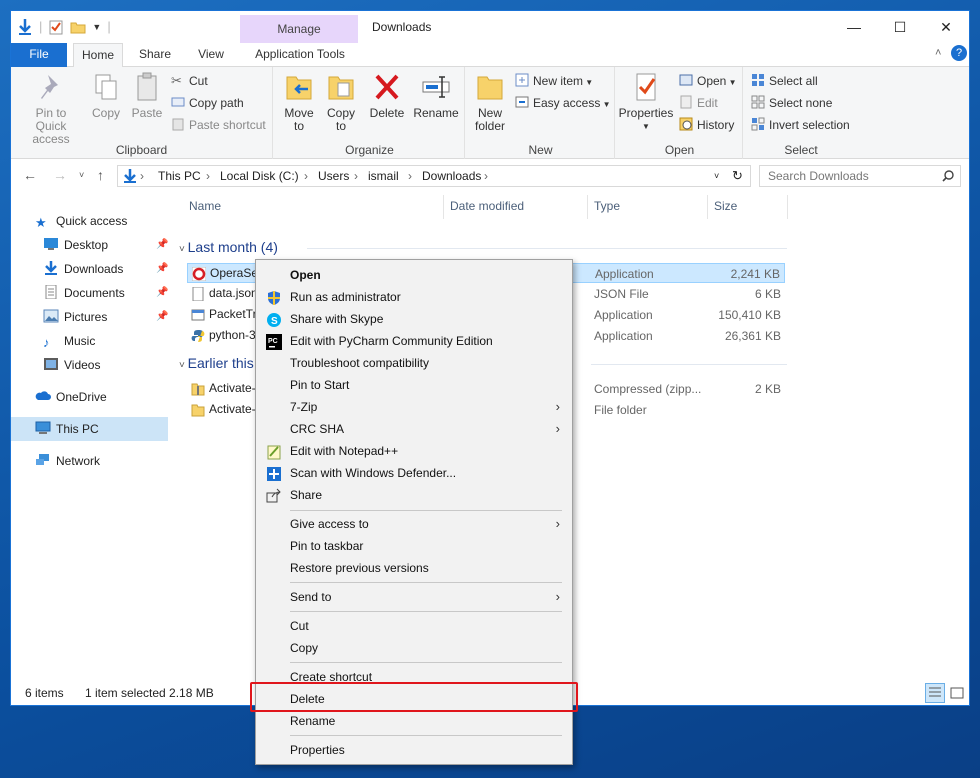  Describe the element at coordinates (554, 81) in the screenshot. I see `new-item-button: New item ▼` at that location.